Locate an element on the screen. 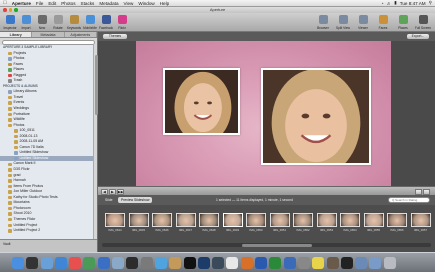 This screenshot has width=435, height=272. toolbar-button-label: Full Screen is located at coordinates (423, 27).